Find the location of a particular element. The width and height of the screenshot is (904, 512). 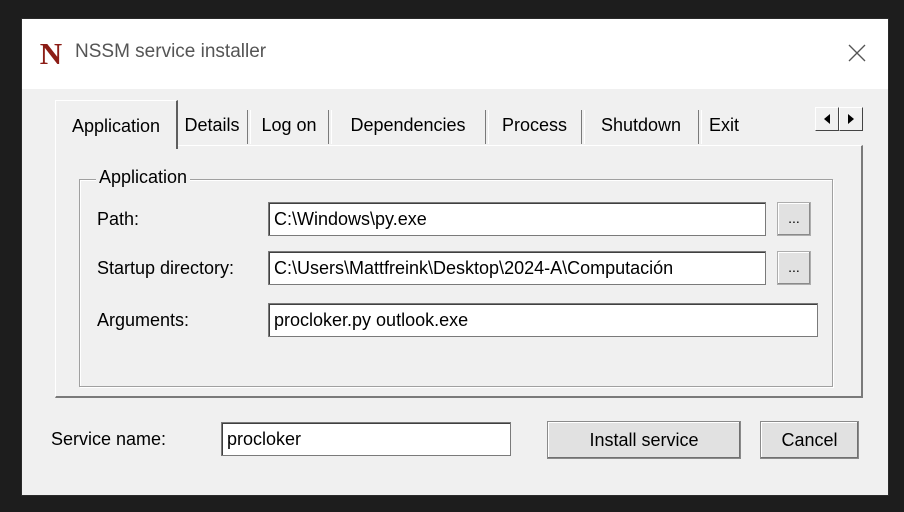

tab-log-on: Log on is located at coordinates (289, 125).